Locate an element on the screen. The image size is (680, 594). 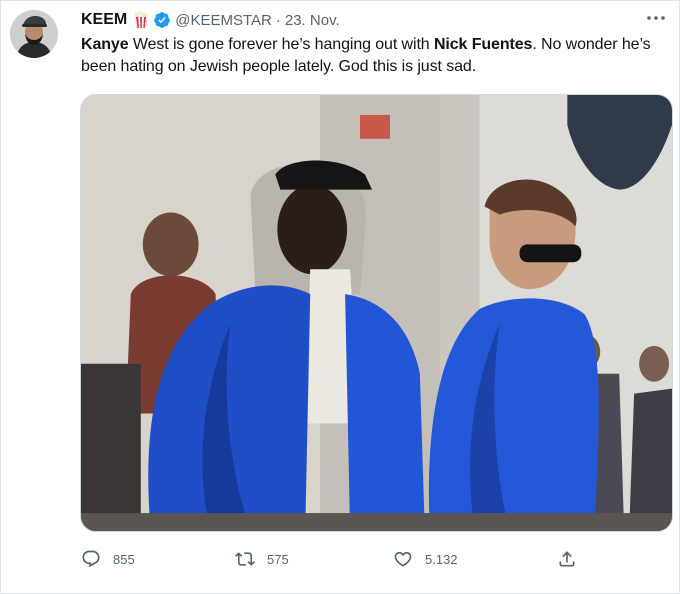
like-icon is located at coordinates (403, 559).